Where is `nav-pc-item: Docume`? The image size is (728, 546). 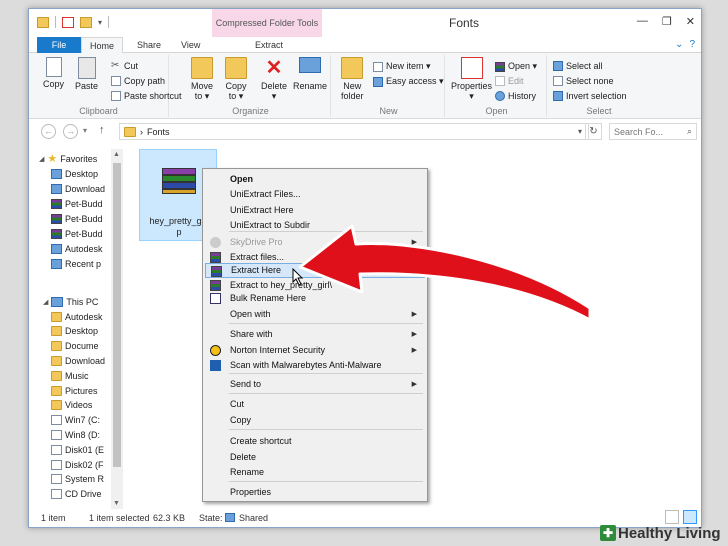
nav-pc-item: Docume is located at coordinates (75, 346).